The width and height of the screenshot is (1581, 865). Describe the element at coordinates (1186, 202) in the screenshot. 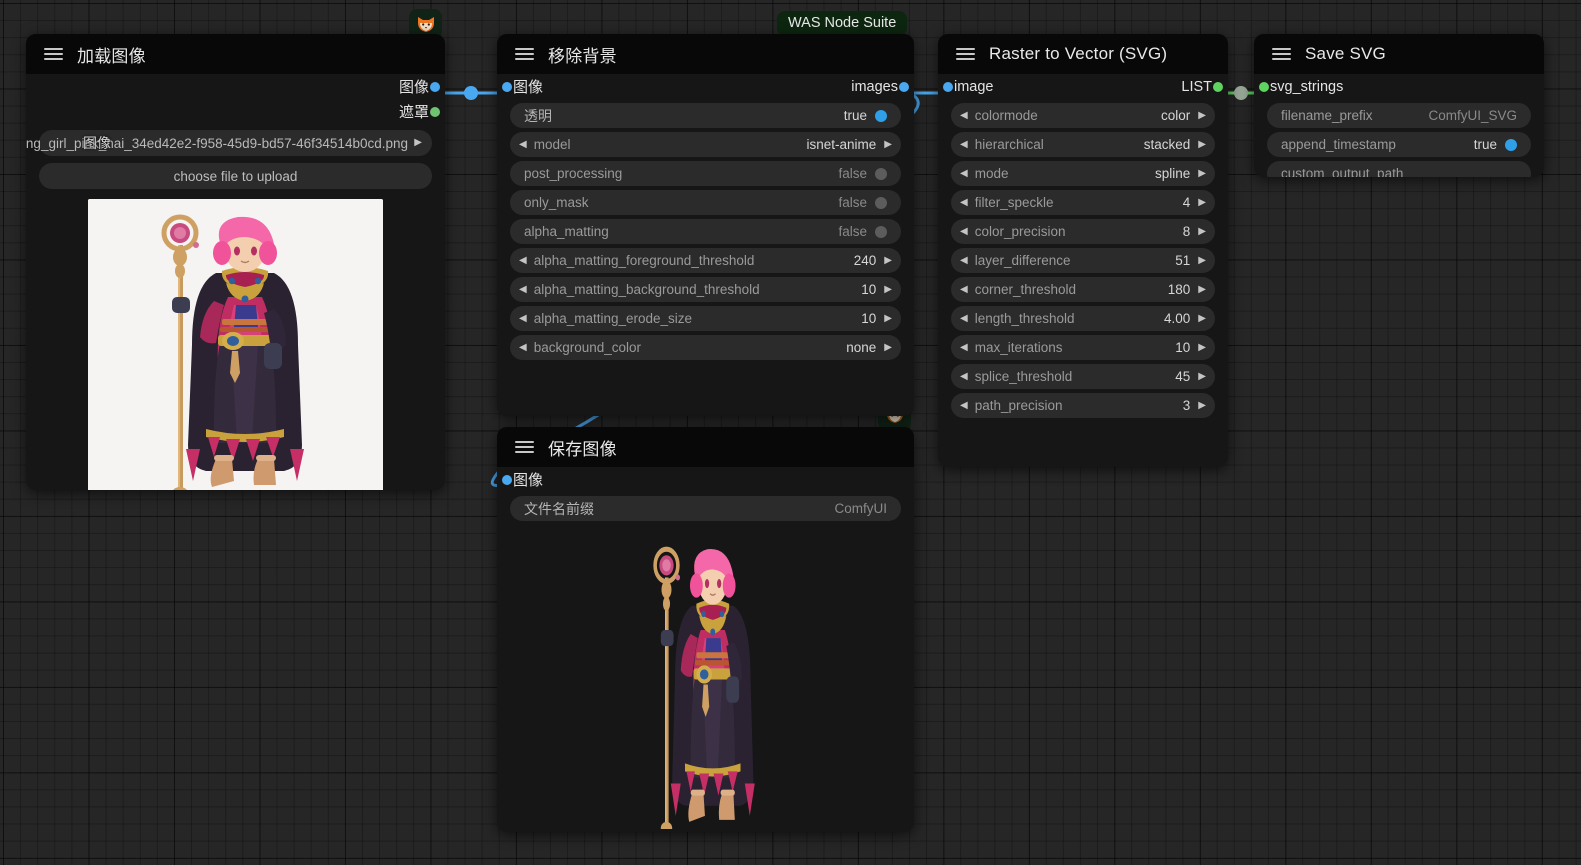

I see `widget-value-filter-speckle: 4` at that location.